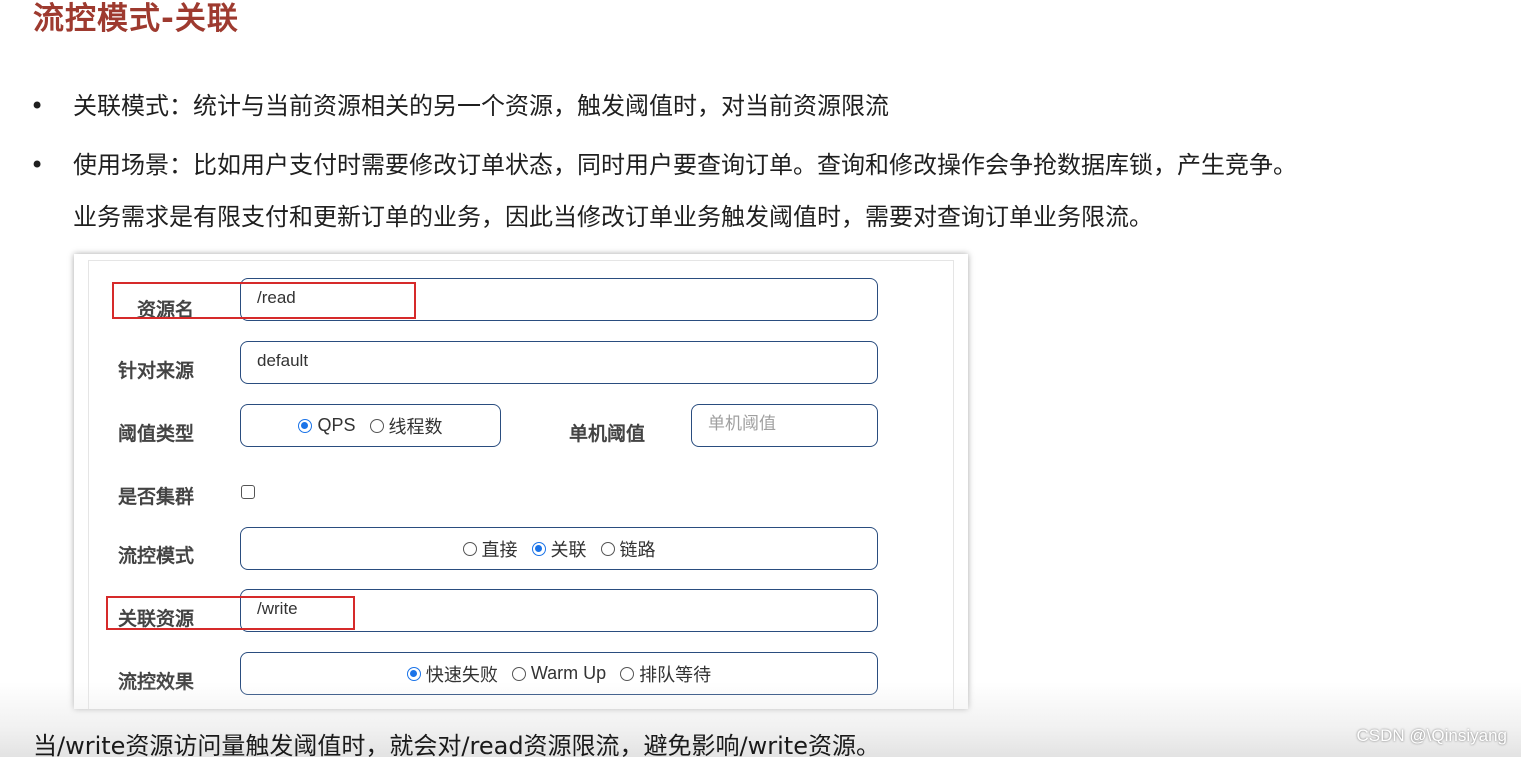  What do you see at coordinates (264, 300) in the screenshot?
I see `resource-name-highlight` at bounding box center [264, 300].